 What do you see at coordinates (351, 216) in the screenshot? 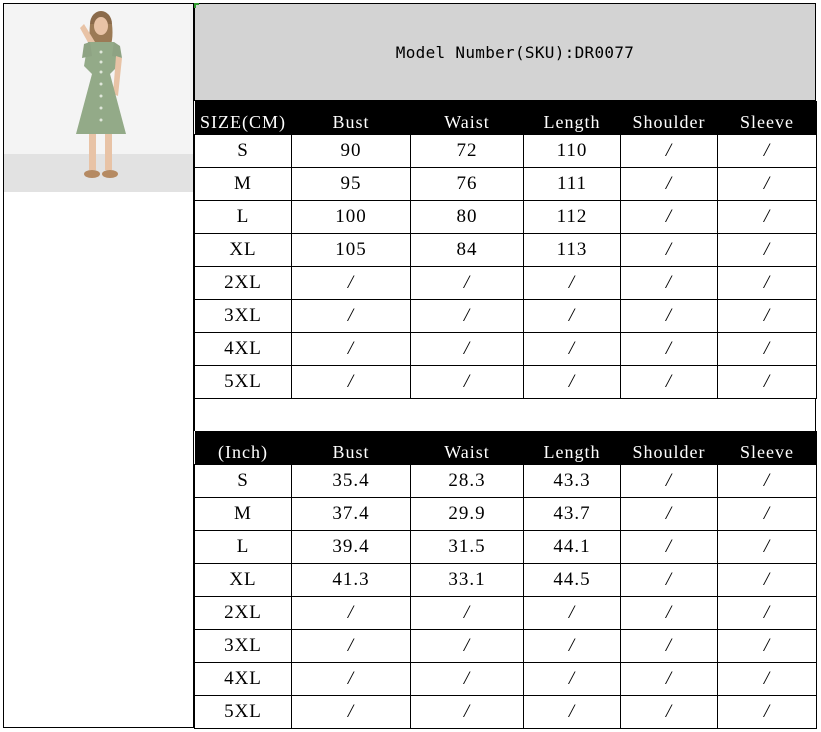
I see `table-cell: 100` at bounding box center [351, 216].